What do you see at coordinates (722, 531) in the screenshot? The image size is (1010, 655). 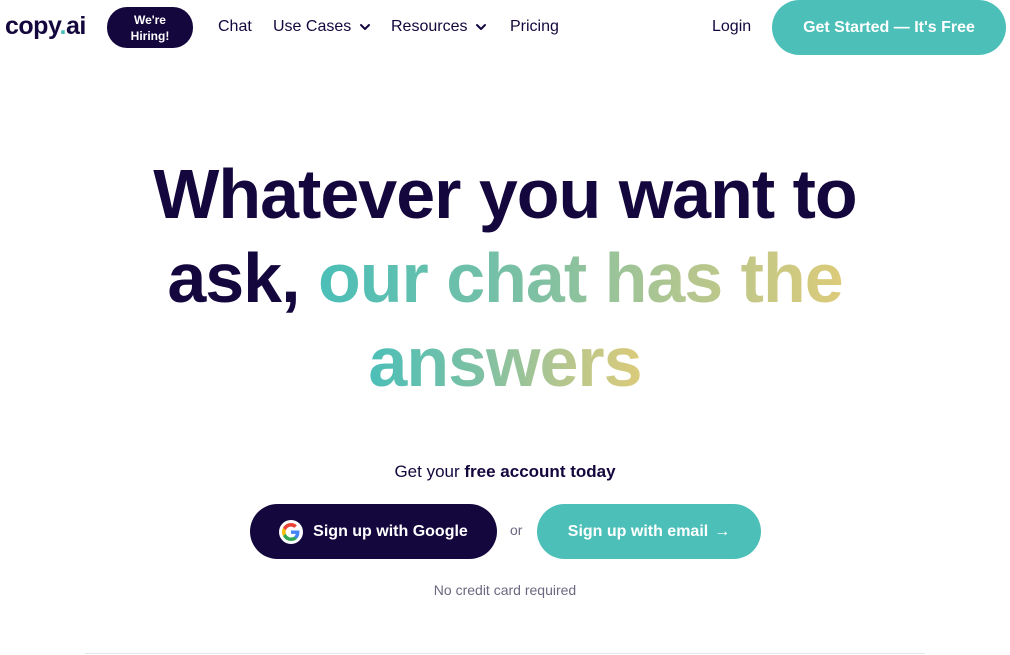 I see `arrow-right-icon: →` at bounding box center [722, 531].